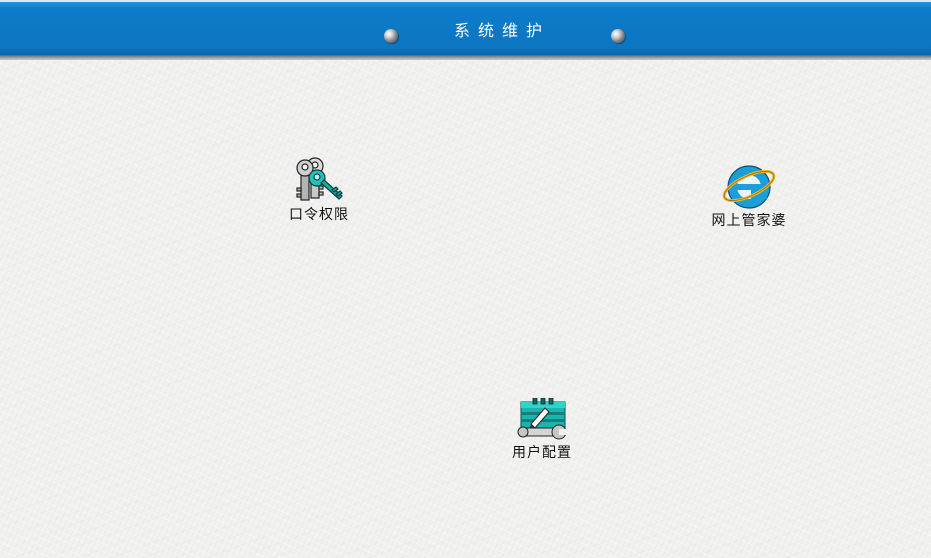 Image resolution: width=931 pixels, height=558 pixels. I want to click on user-configuration-label: 用户配置, so click(542, 453).